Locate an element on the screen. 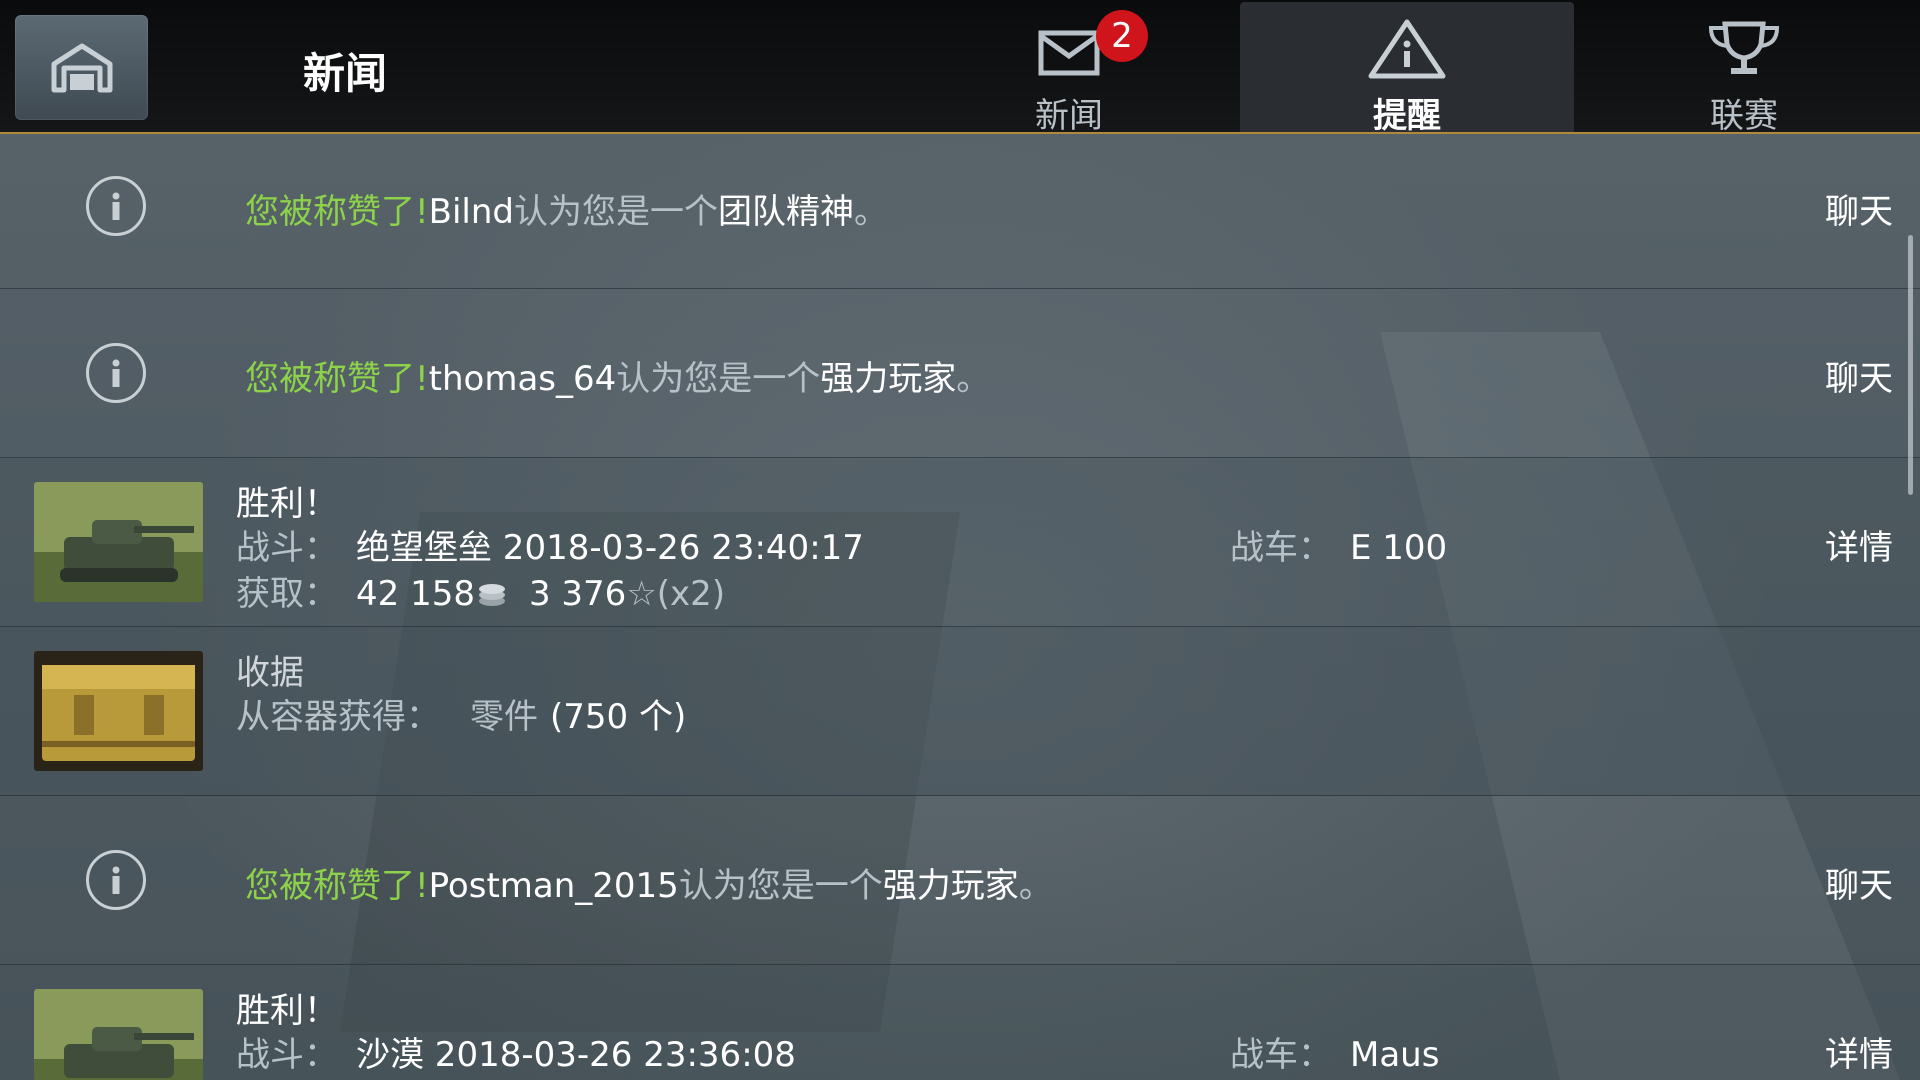 This screenshot has width=1920, height=1080. battle-value: 沙漠 2018-03-26 23:36:08 is located at coordinates (576, 1055).